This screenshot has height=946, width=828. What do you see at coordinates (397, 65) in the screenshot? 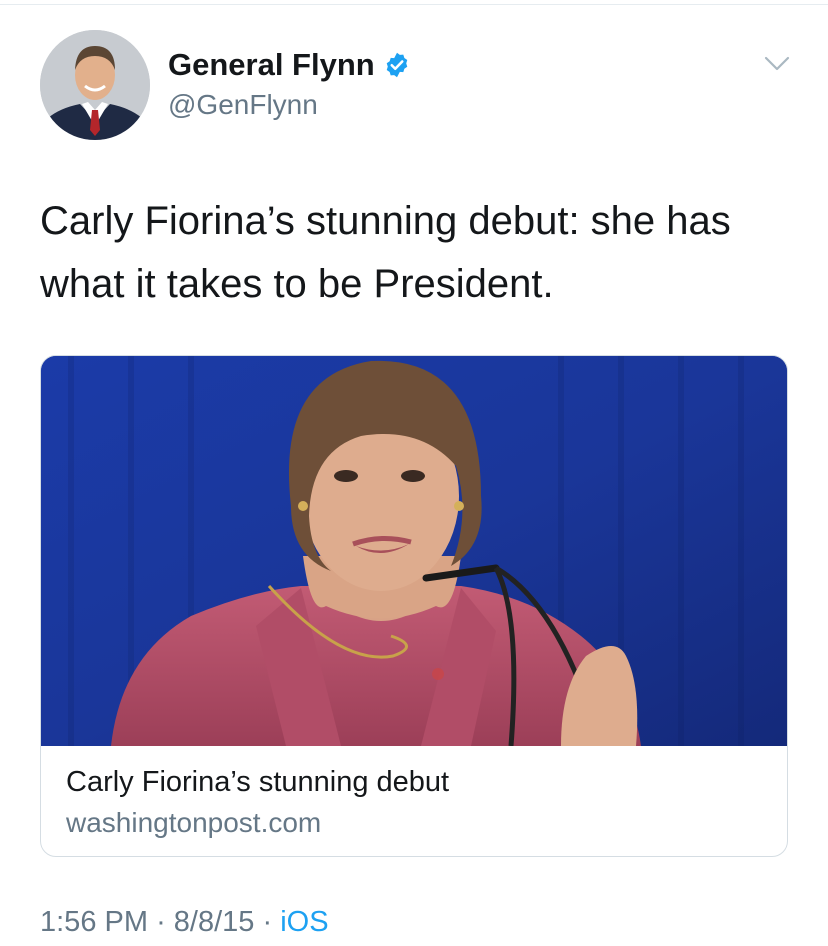
I see `verified-badge-icon` at bounding box center [397, 65].